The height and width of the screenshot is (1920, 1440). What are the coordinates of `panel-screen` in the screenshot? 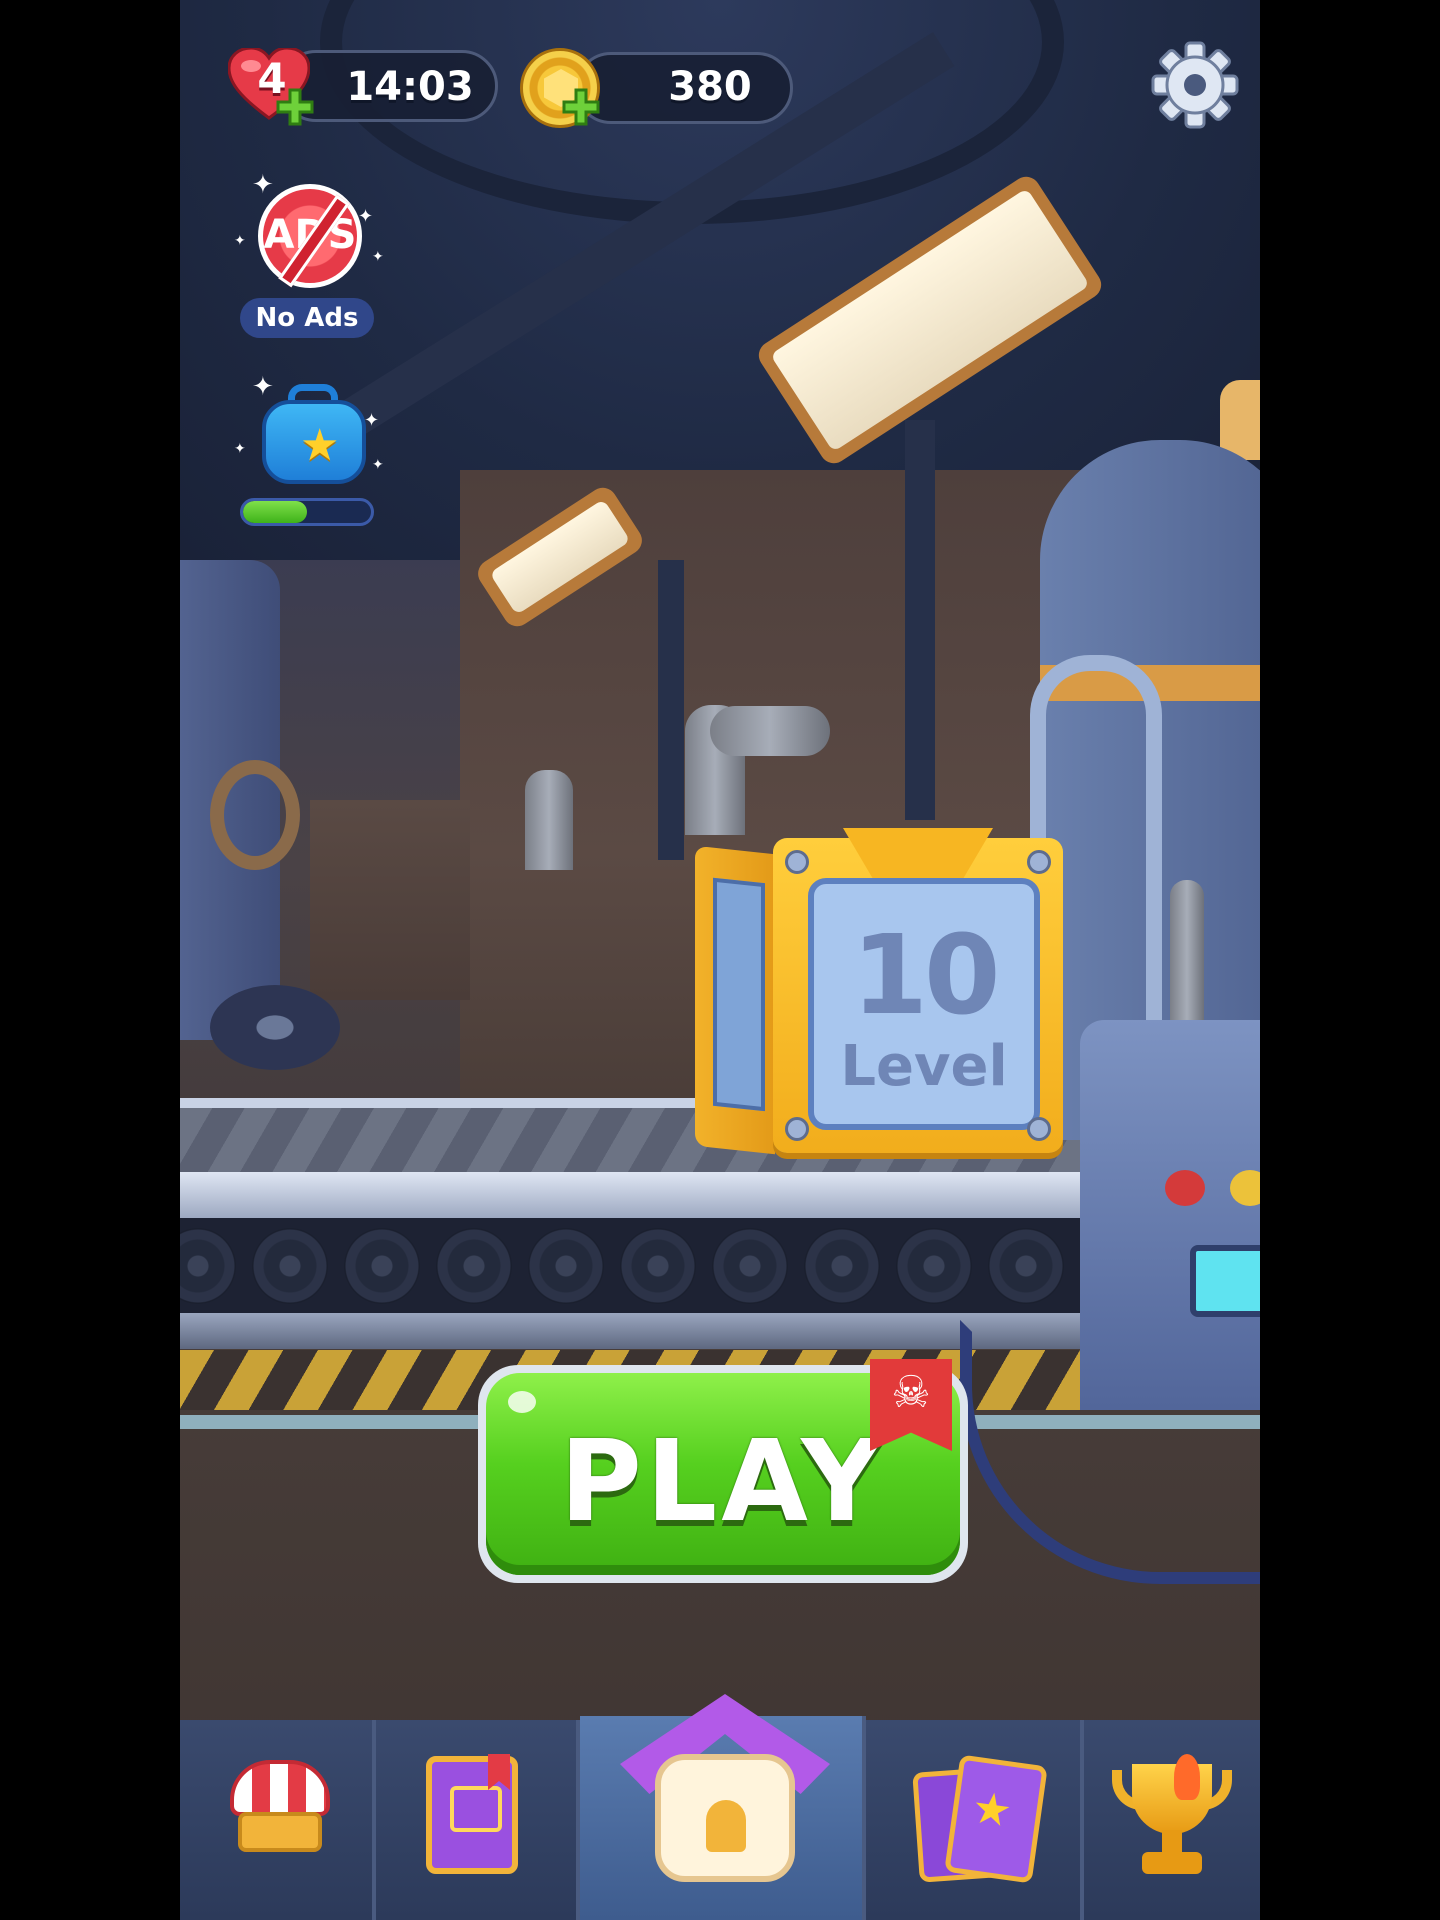 It's located at (1225, 1281).